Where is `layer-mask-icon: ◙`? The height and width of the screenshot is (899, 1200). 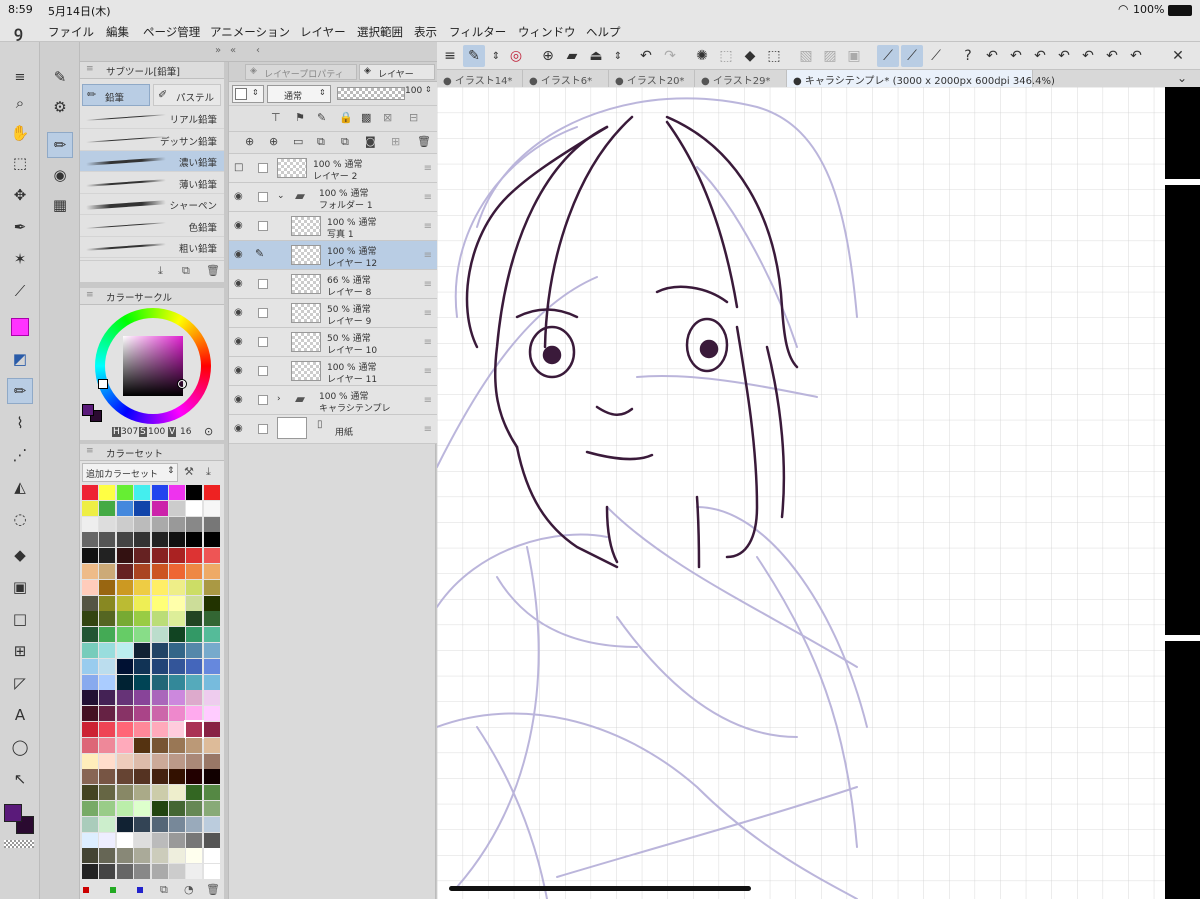
layer-mask-icon: ◙ is located at coordinates (370, 141).